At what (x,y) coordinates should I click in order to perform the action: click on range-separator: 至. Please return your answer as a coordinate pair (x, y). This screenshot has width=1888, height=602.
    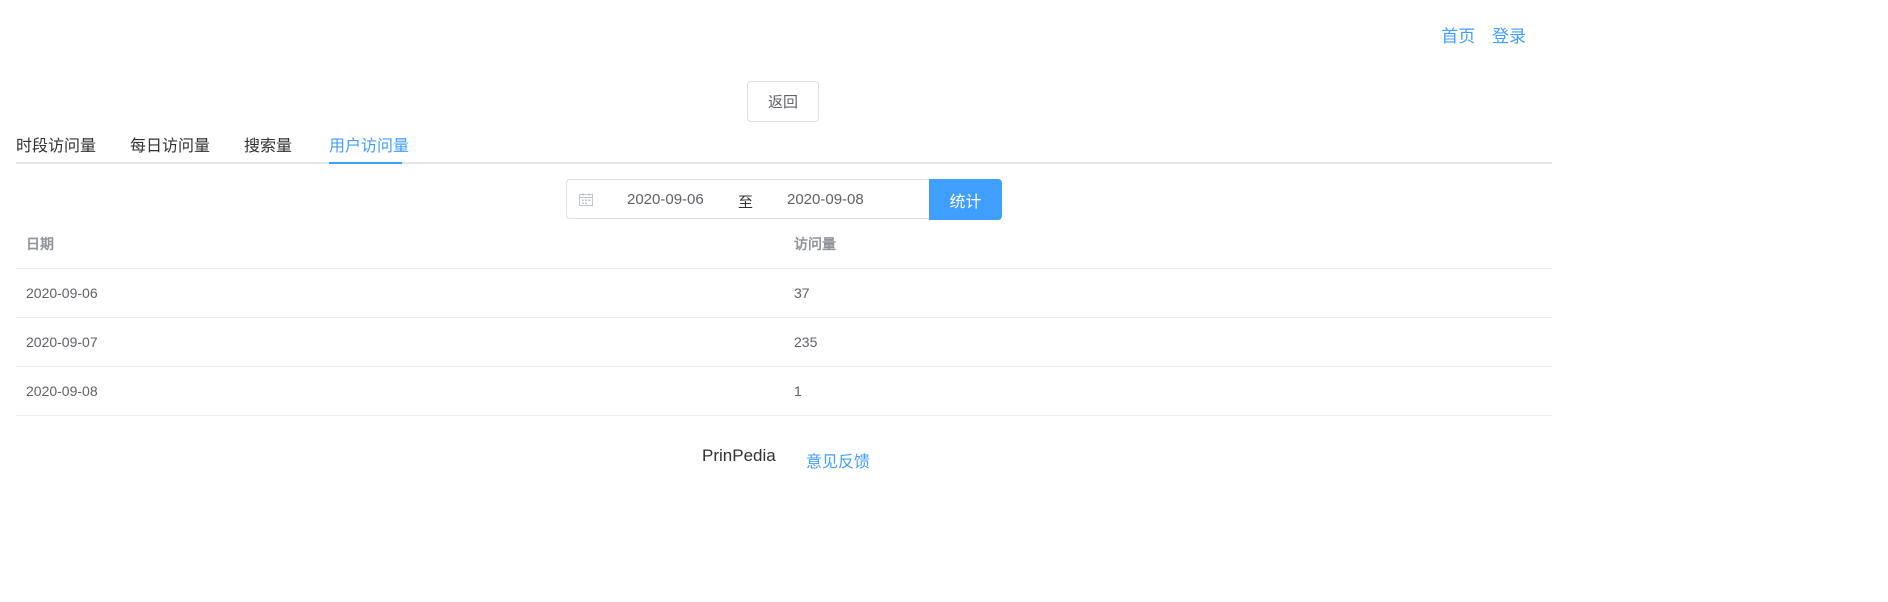
    Looking at the image, I should click on (746, 202).